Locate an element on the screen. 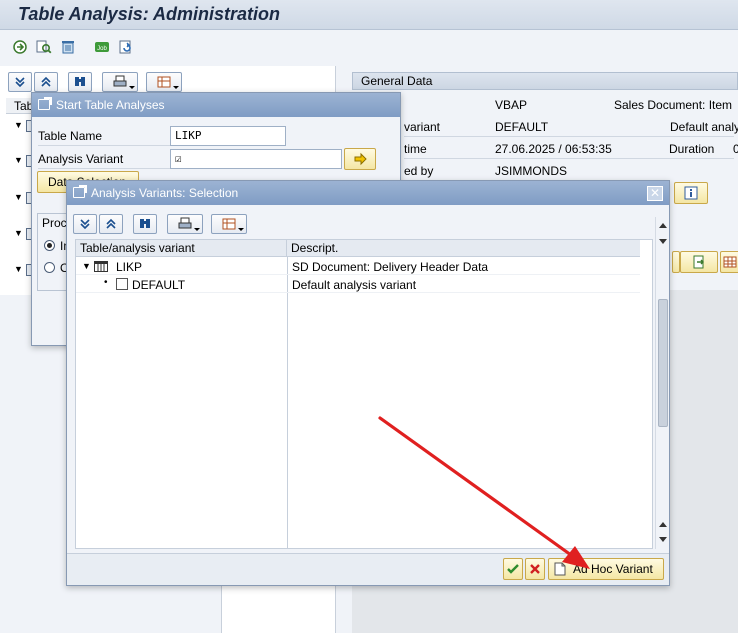 This screenshot has width=738, height=633. analysis-variant-label: Analysis Variant is located at coordinates (81, 159).